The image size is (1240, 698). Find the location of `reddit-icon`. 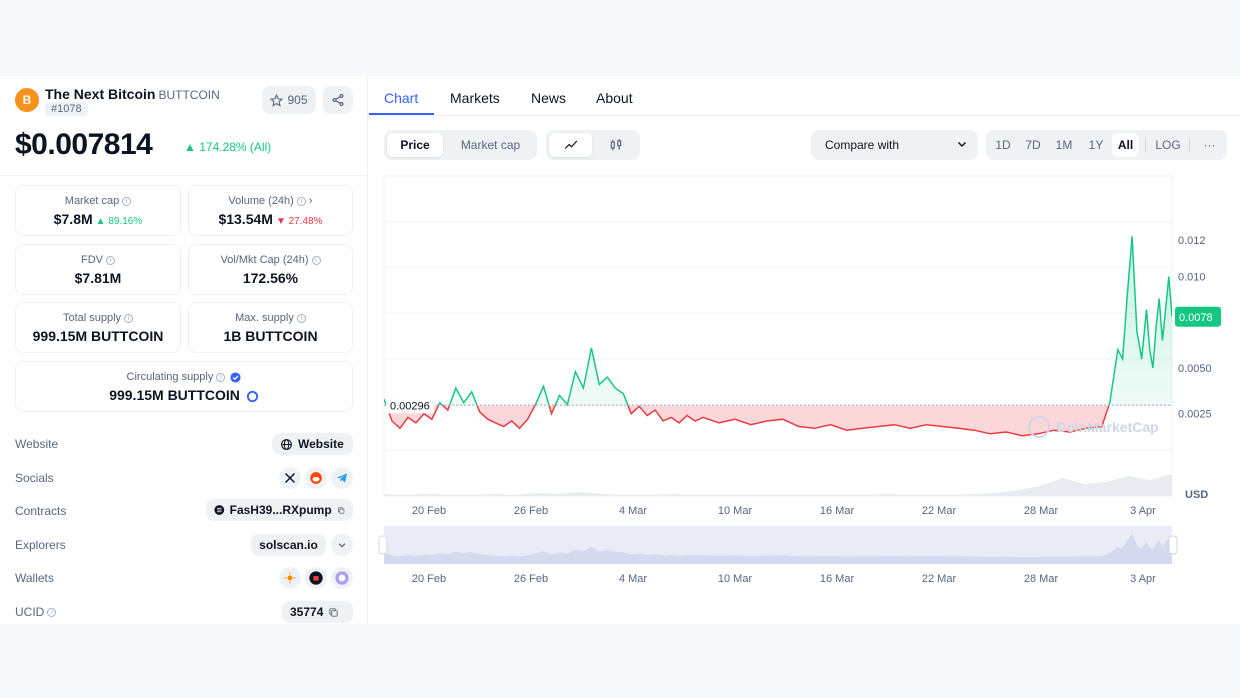

reddit-icon is located at coordinates (316, 478).